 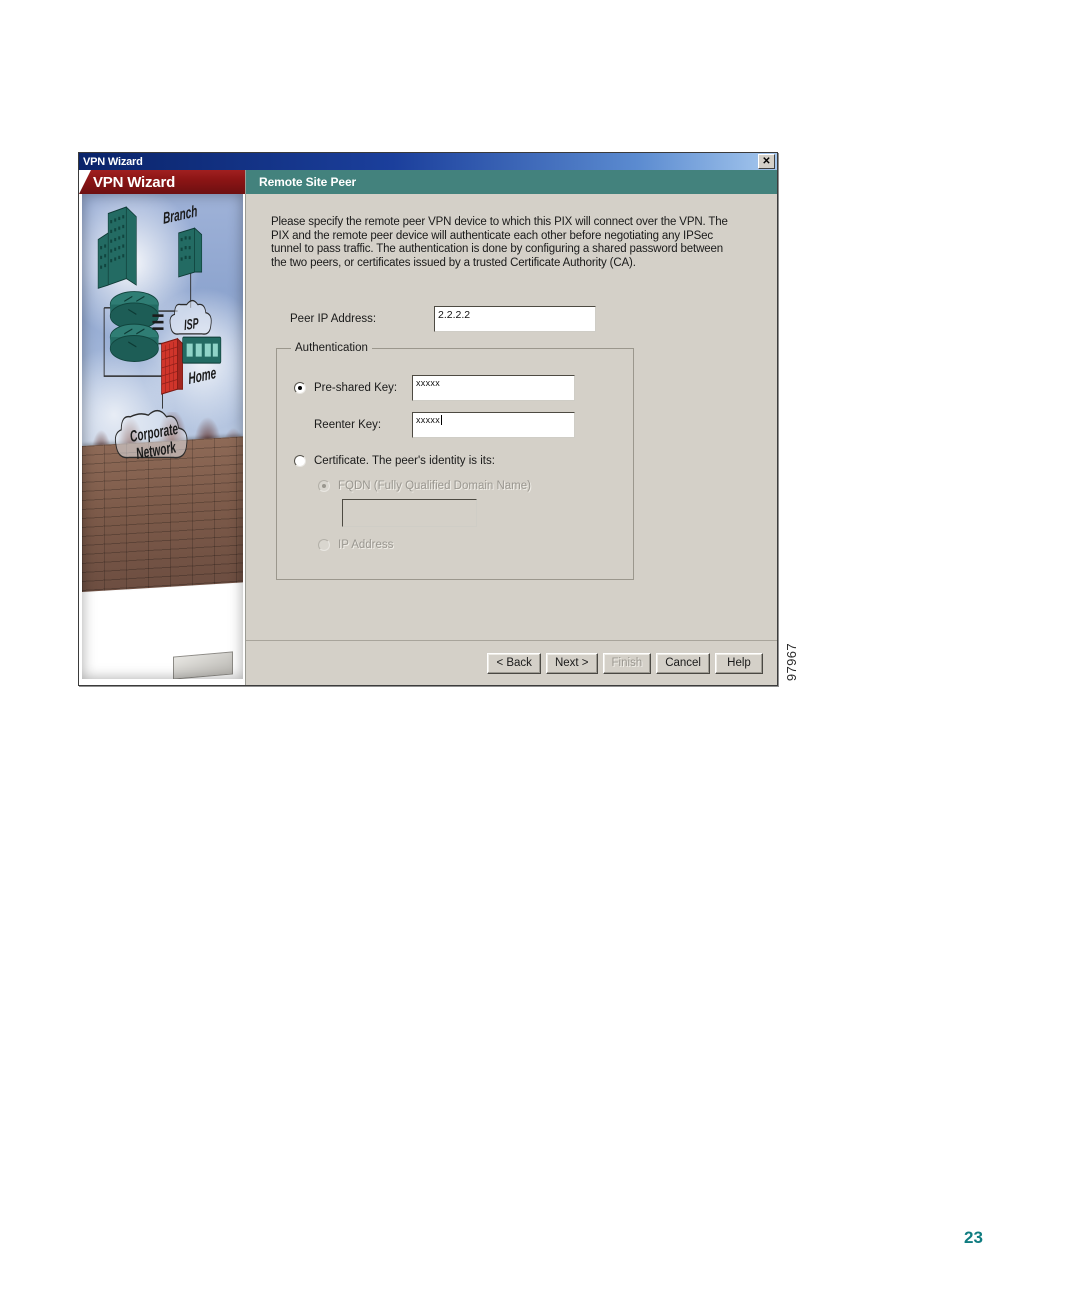 What do you see at coordinates (791, 662) in the screenshot?
I see `figure-id: 97967` at bounding box center [791, 662].